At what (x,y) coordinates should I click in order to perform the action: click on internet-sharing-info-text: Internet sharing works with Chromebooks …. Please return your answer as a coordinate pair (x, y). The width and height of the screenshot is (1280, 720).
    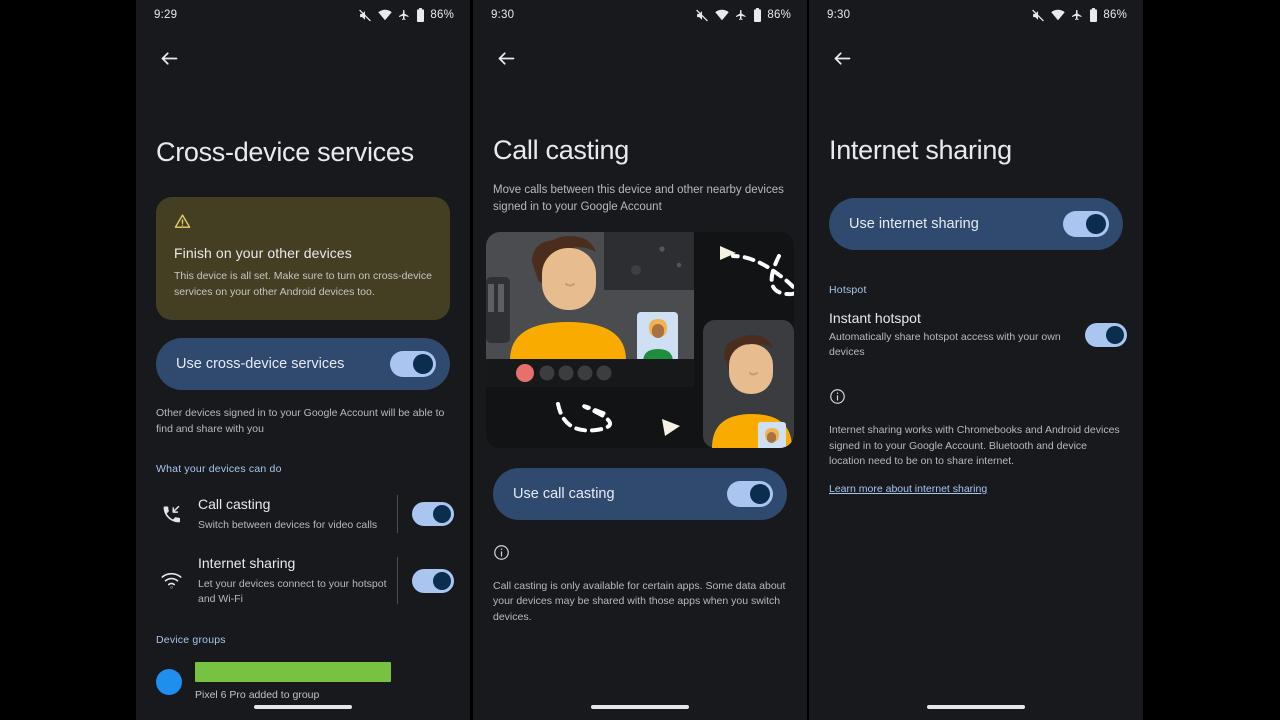
    Looking at the image, I should click on (974, 445).